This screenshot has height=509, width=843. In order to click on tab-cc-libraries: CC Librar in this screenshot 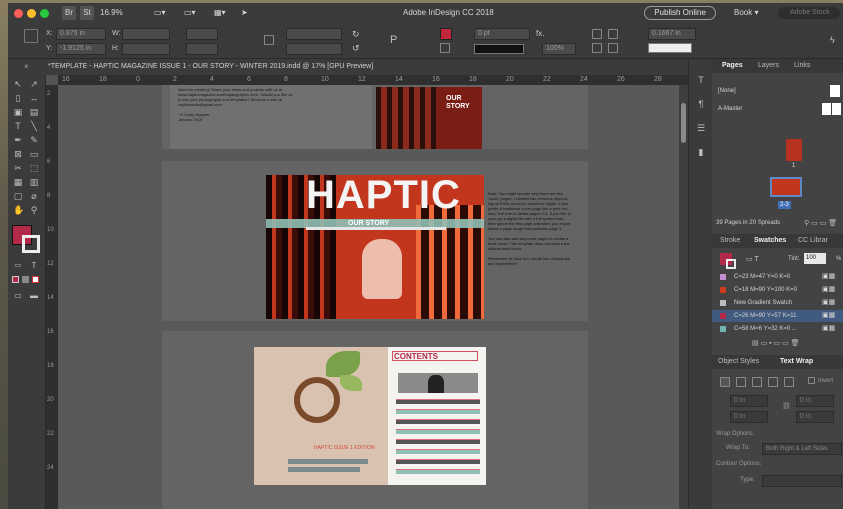, I will do `click(813, 241)`.